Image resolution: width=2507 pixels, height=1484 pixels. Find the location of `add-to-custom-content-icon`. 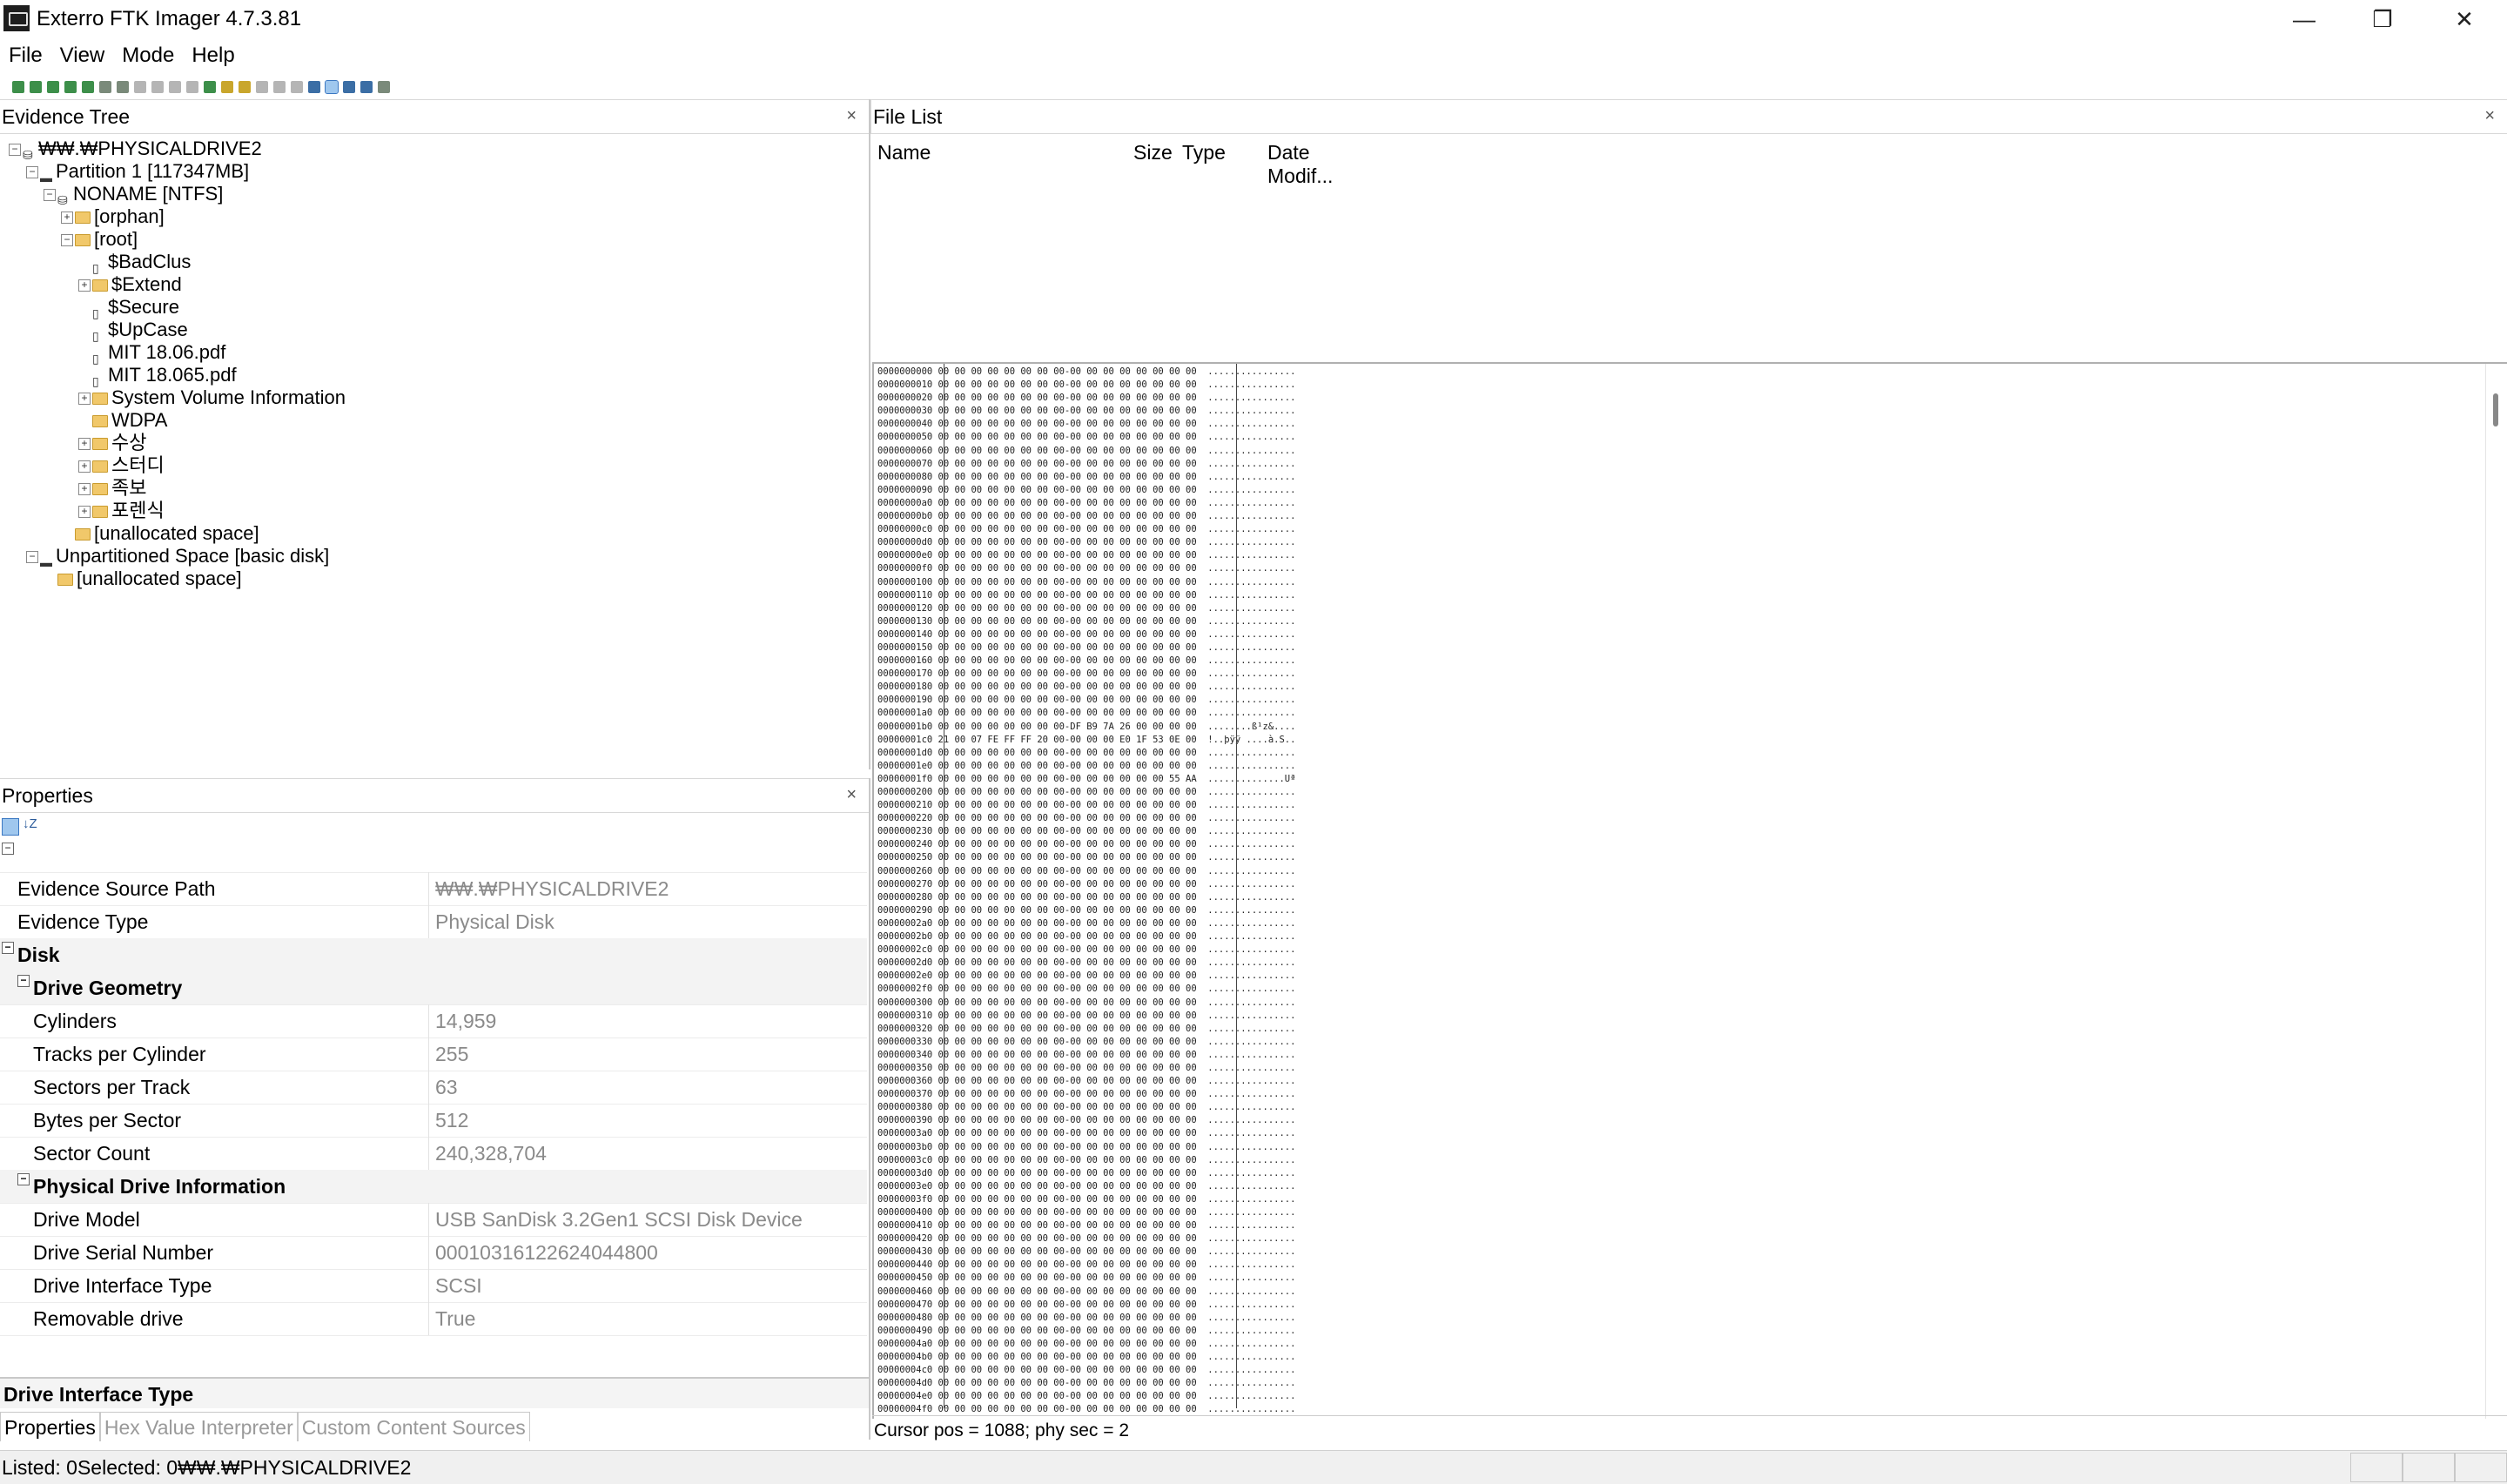

add-to-custom-content-icon is located at coordinates (157, 87).